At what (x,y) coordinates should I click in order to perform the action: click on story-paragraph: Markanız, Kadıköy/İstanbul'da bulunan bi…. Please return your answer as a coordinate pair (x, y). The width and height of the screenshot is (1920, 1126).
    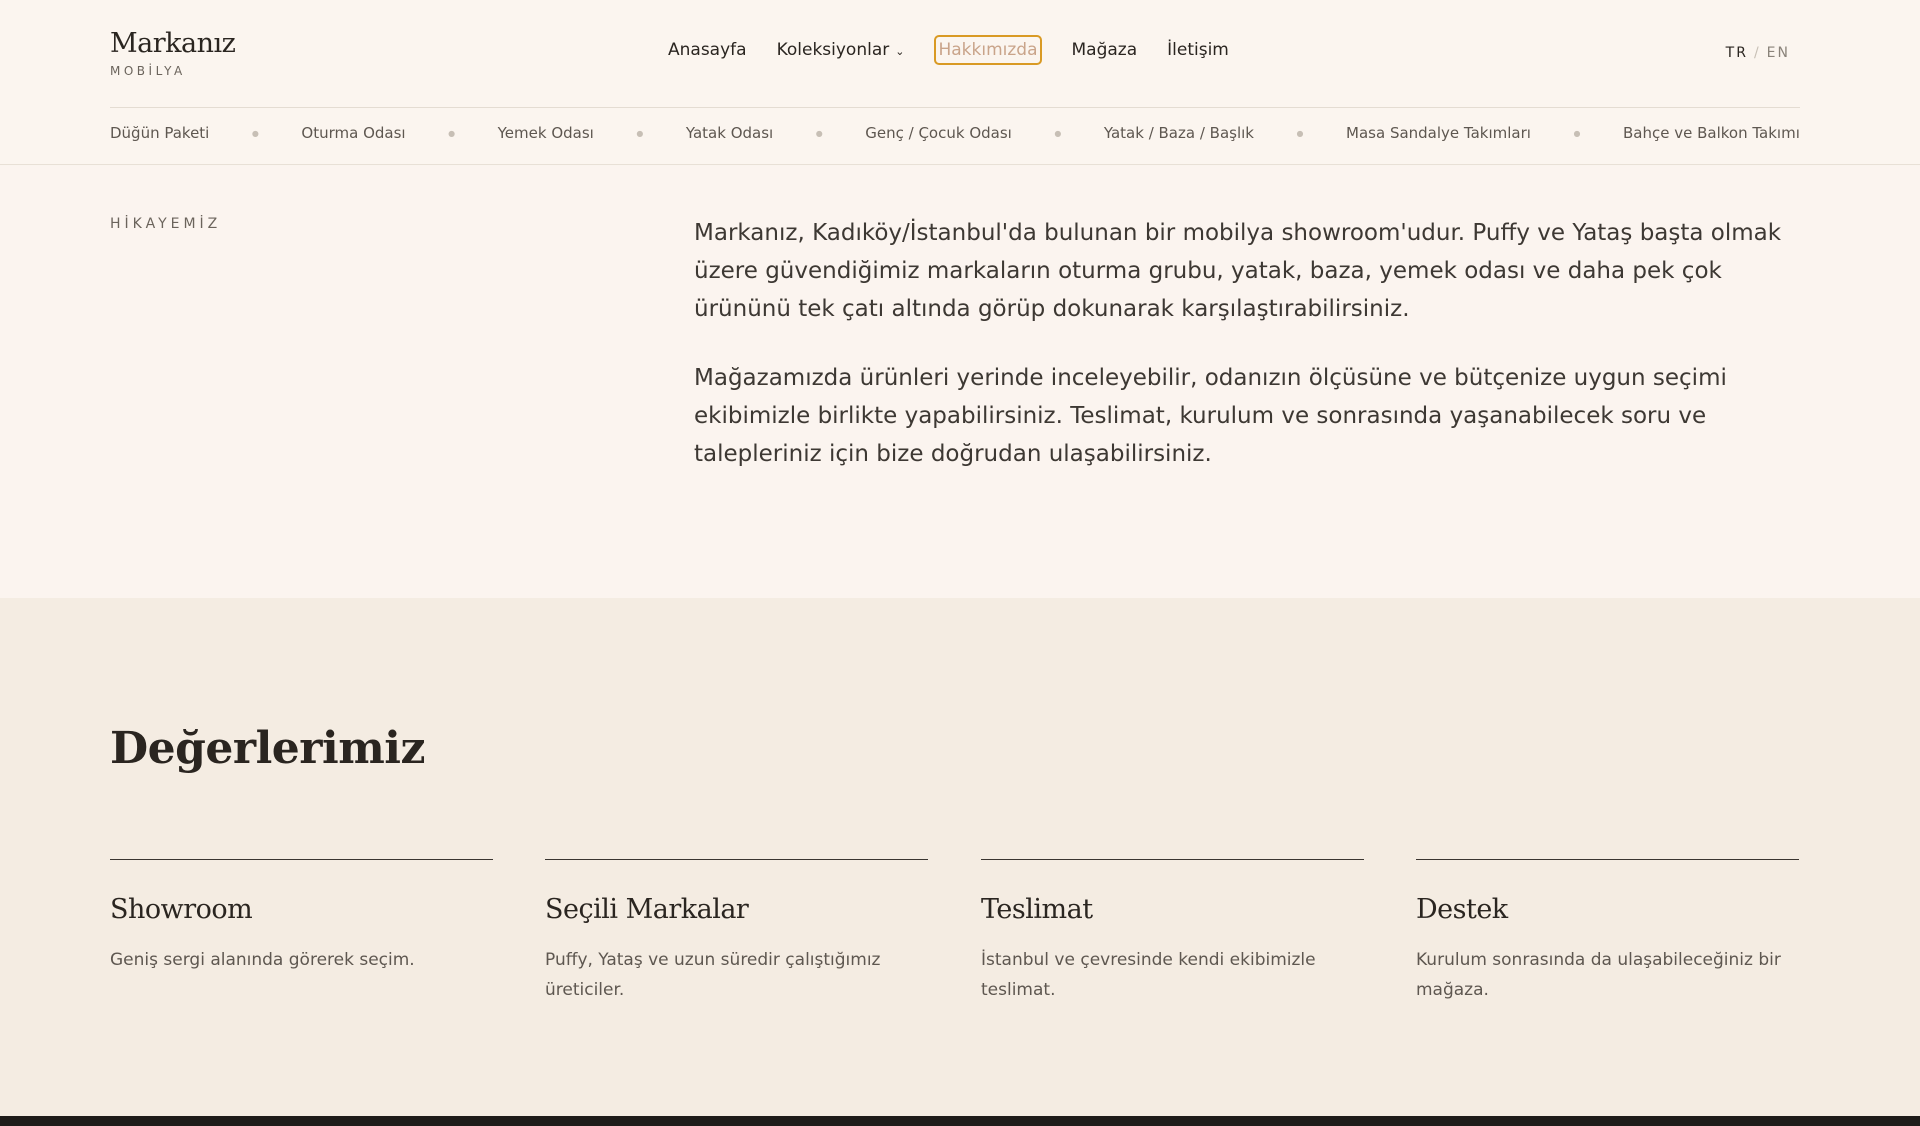
    Looking at the image, I should click on (1238, 271).